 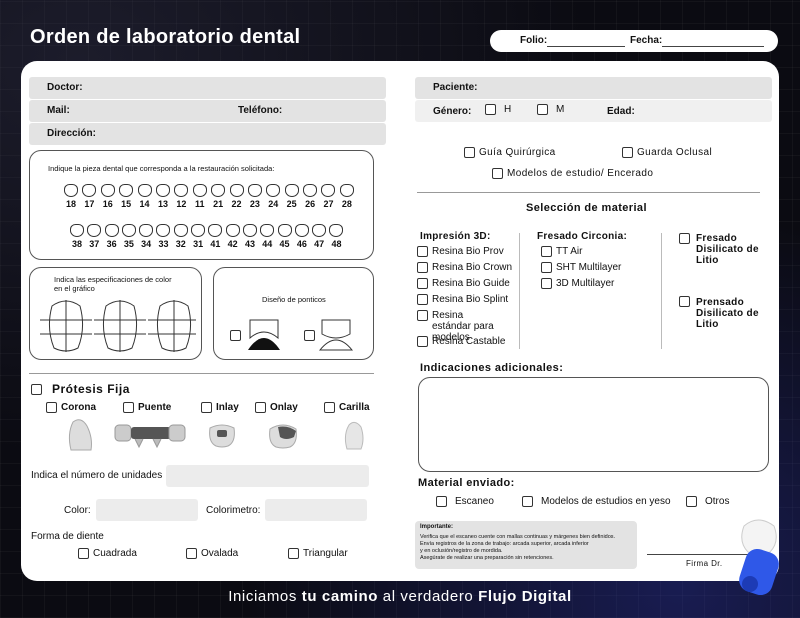 I want to click on doctor-field: Doctor:, so click(x=207, y=88).